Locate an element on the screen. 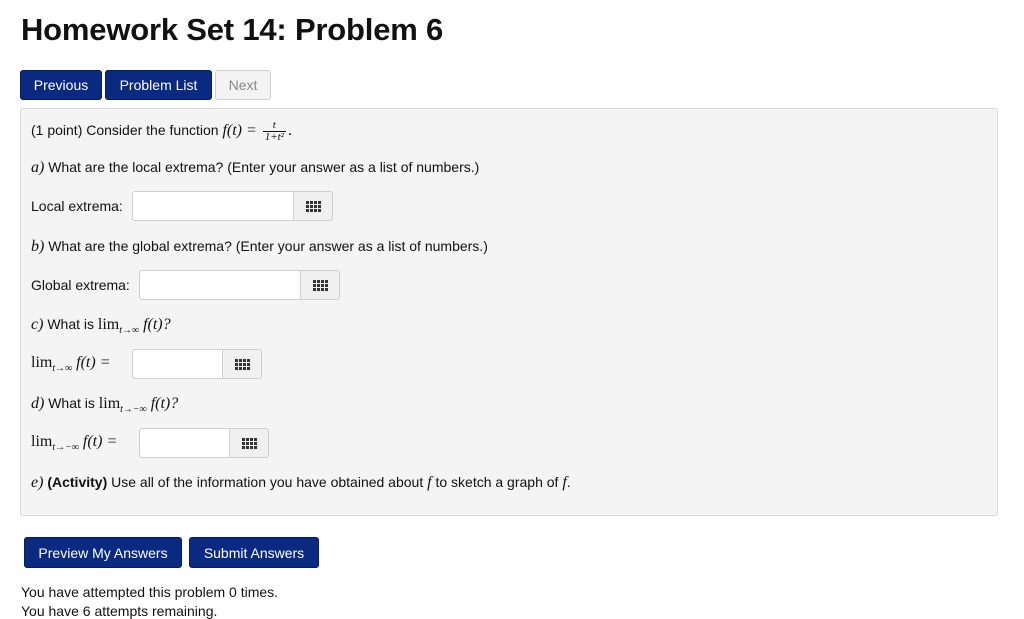  page-title: Homework Set 14: Problem 6 is located at coordinates (232, 29).